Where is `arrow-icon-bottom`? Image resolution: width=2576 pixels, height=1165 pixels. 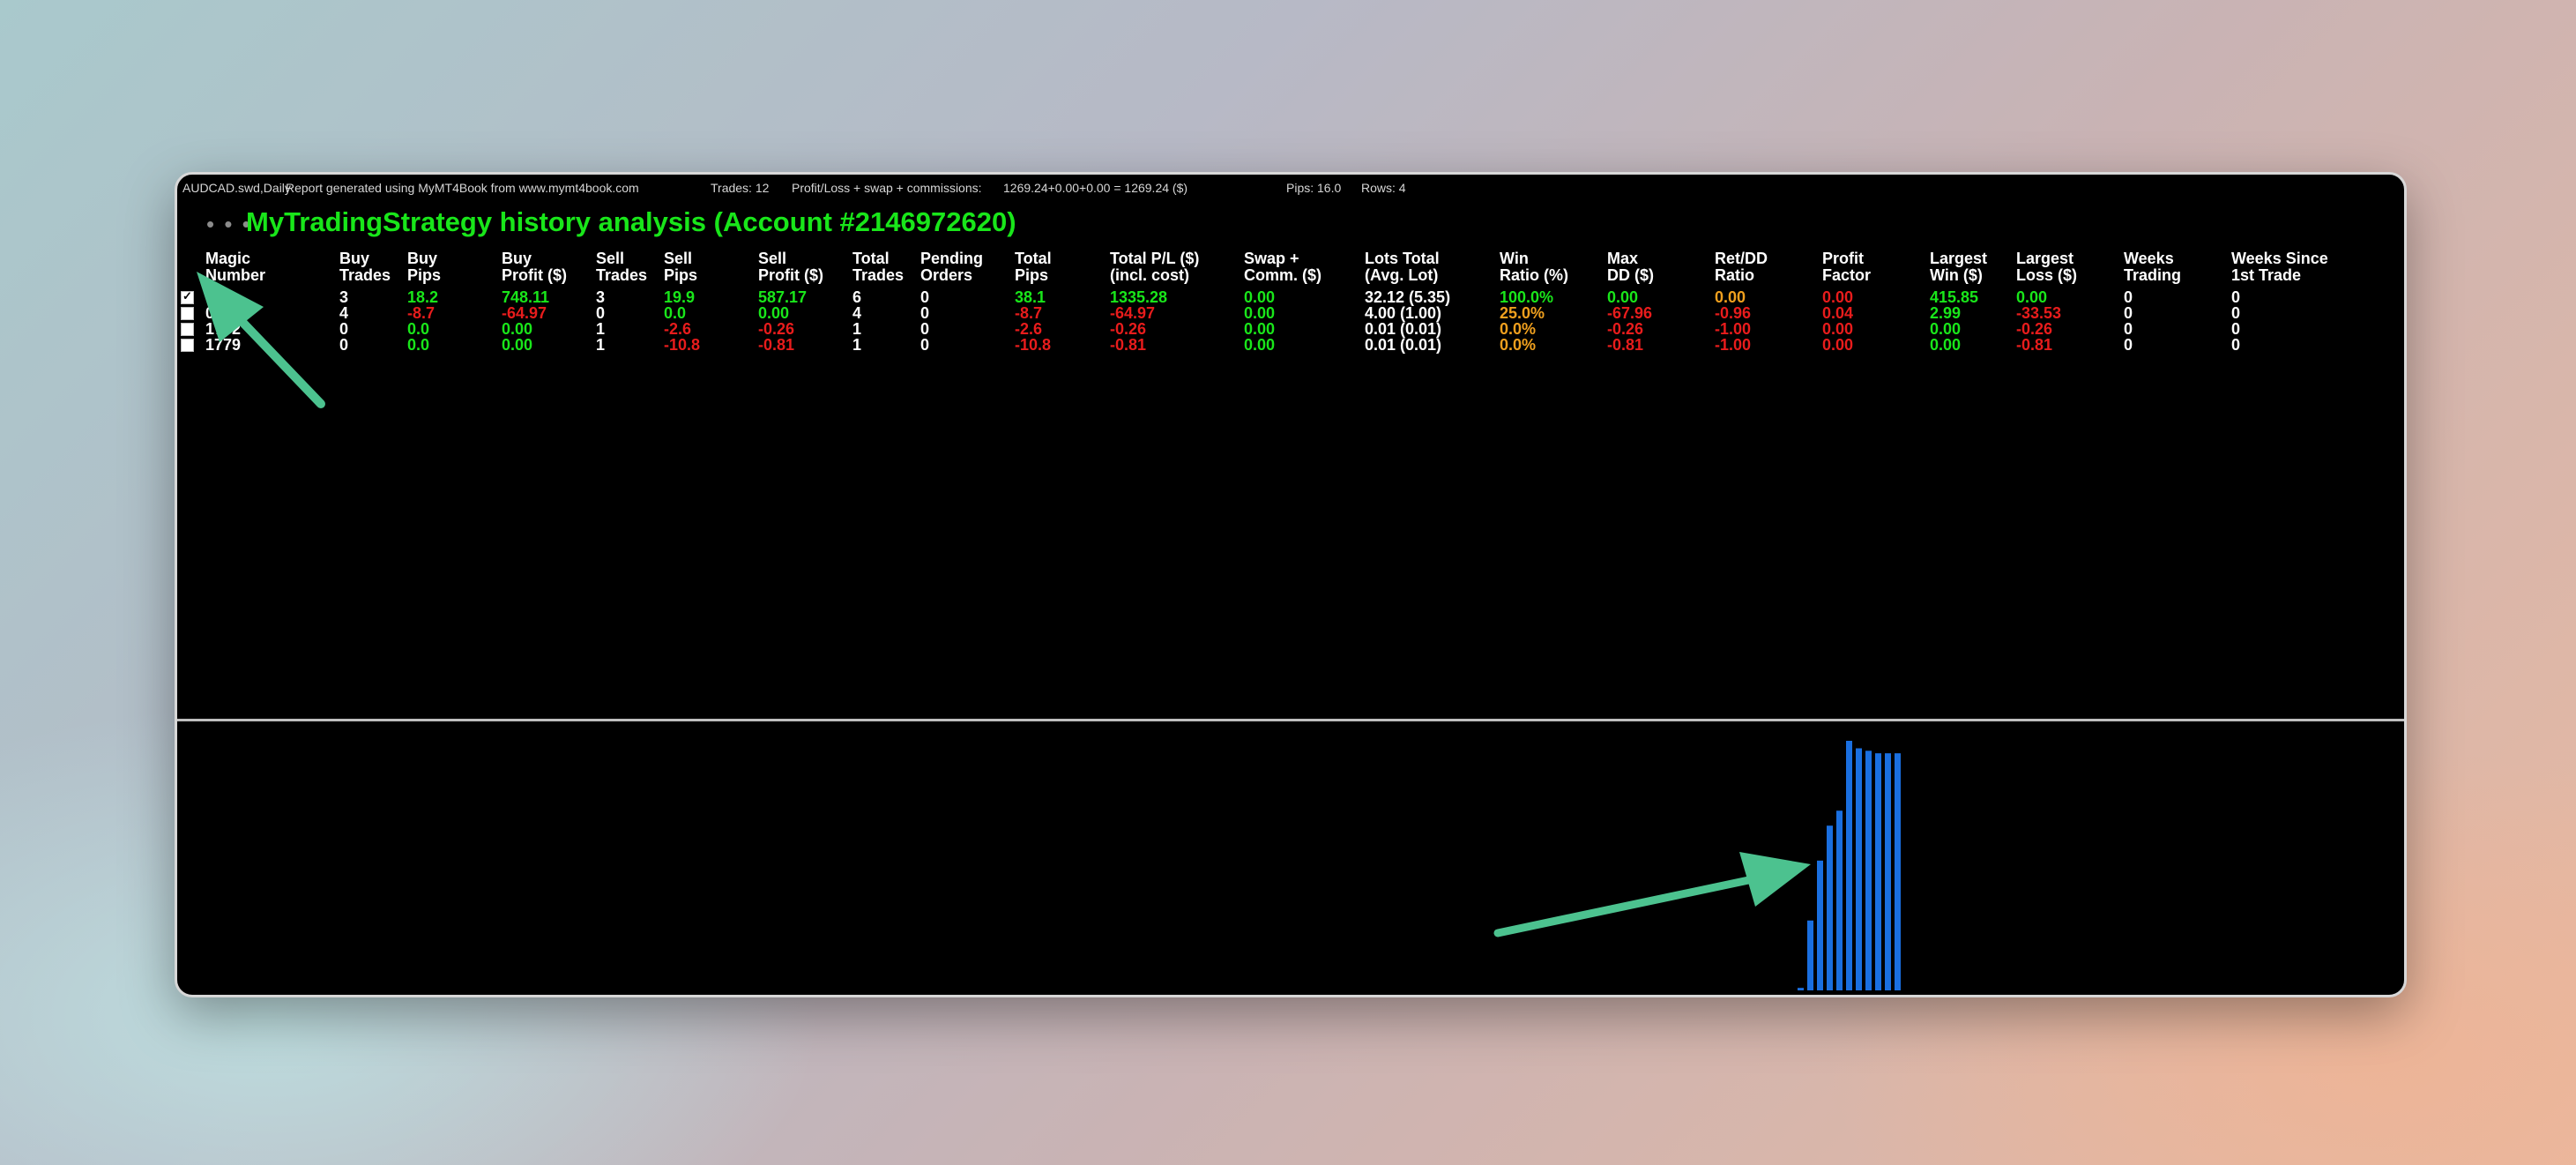 arrow-icon-bottom is located at coordinates (1652, 894).